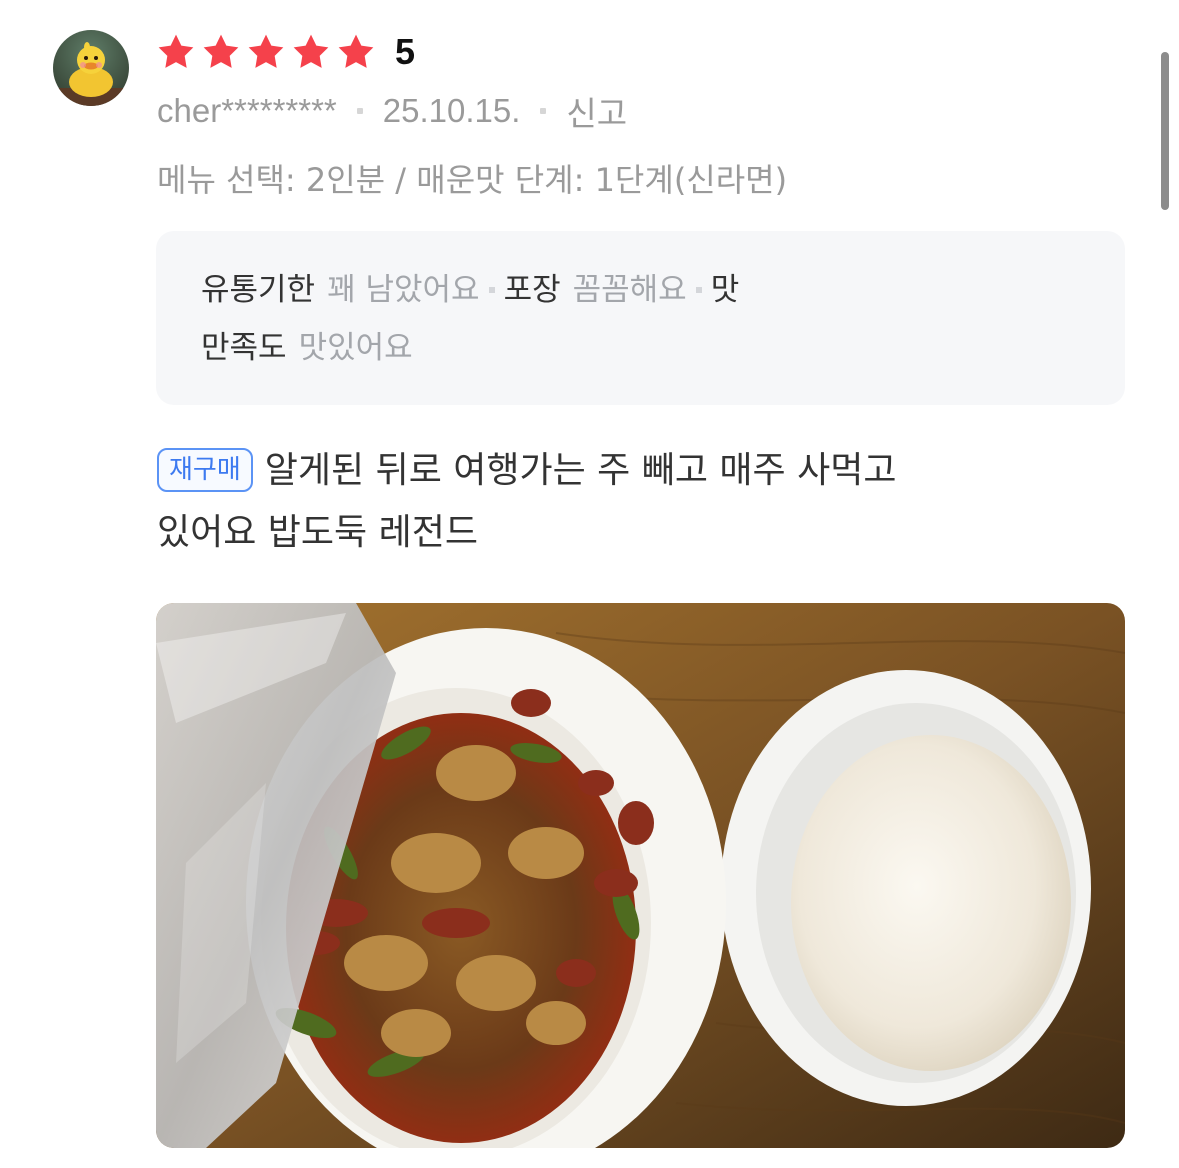 This screenshot has height=1168, width=1179. Describe the element at coordinates (1165, 131) in the screenshot. I see `scrollbar` at that location.